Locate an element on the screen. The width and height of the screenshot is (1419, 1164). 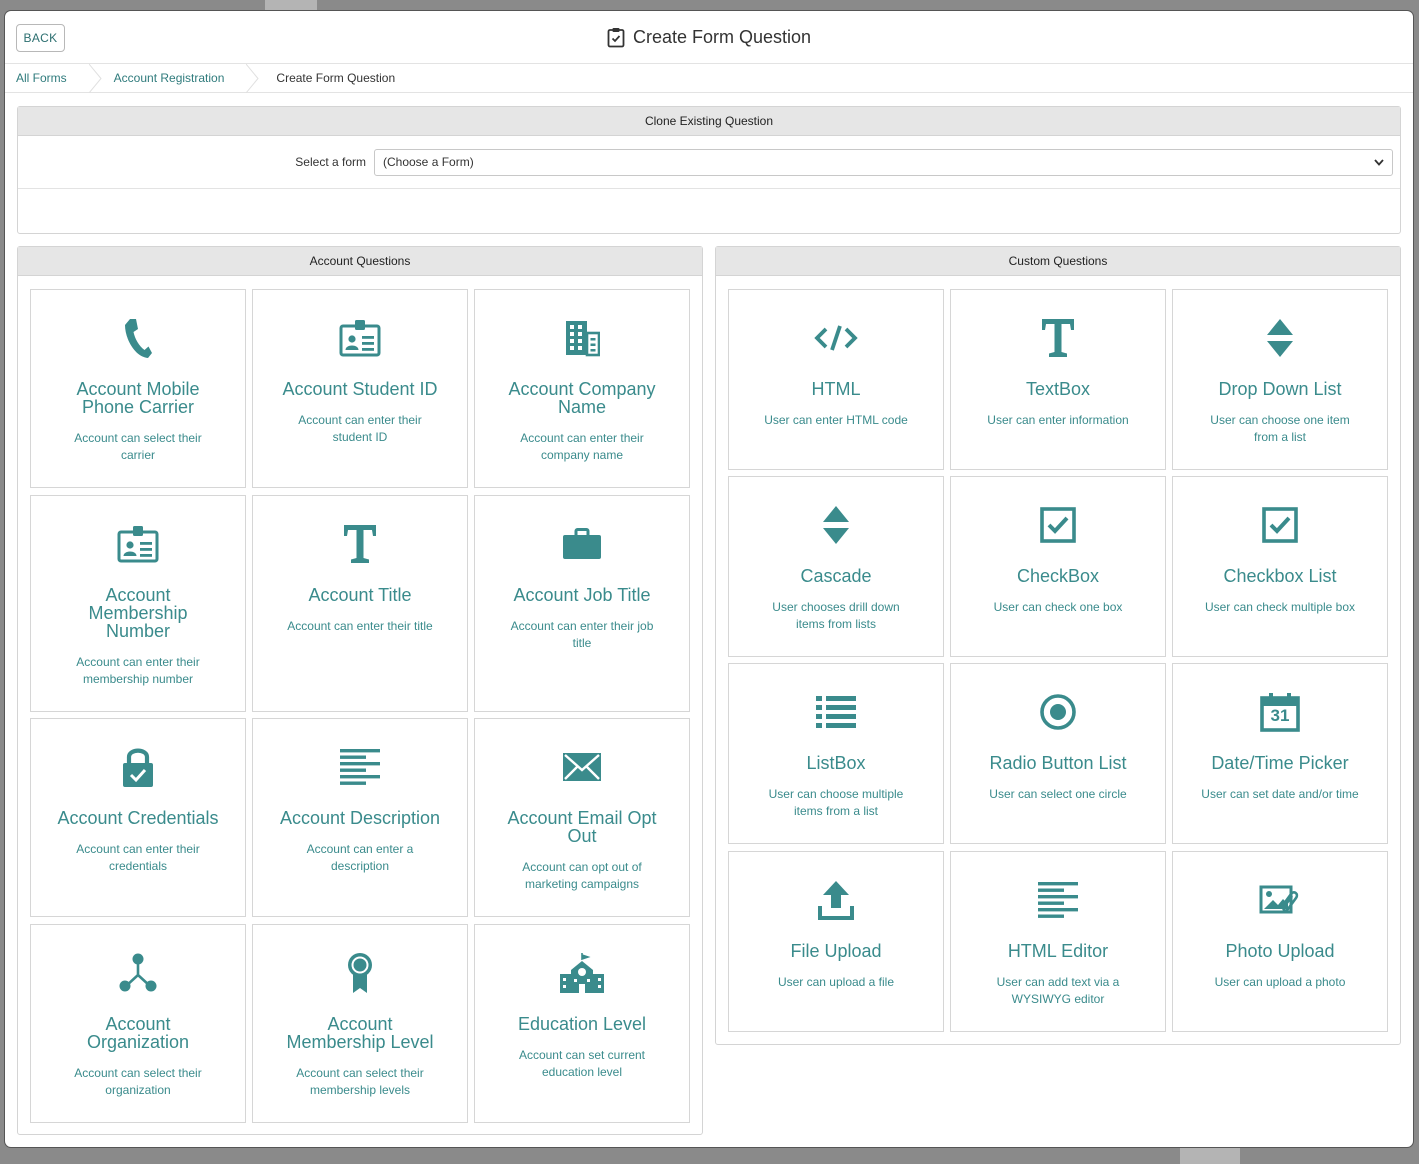
calendar-date-text: 31 is located at coordinates (1280, 715).